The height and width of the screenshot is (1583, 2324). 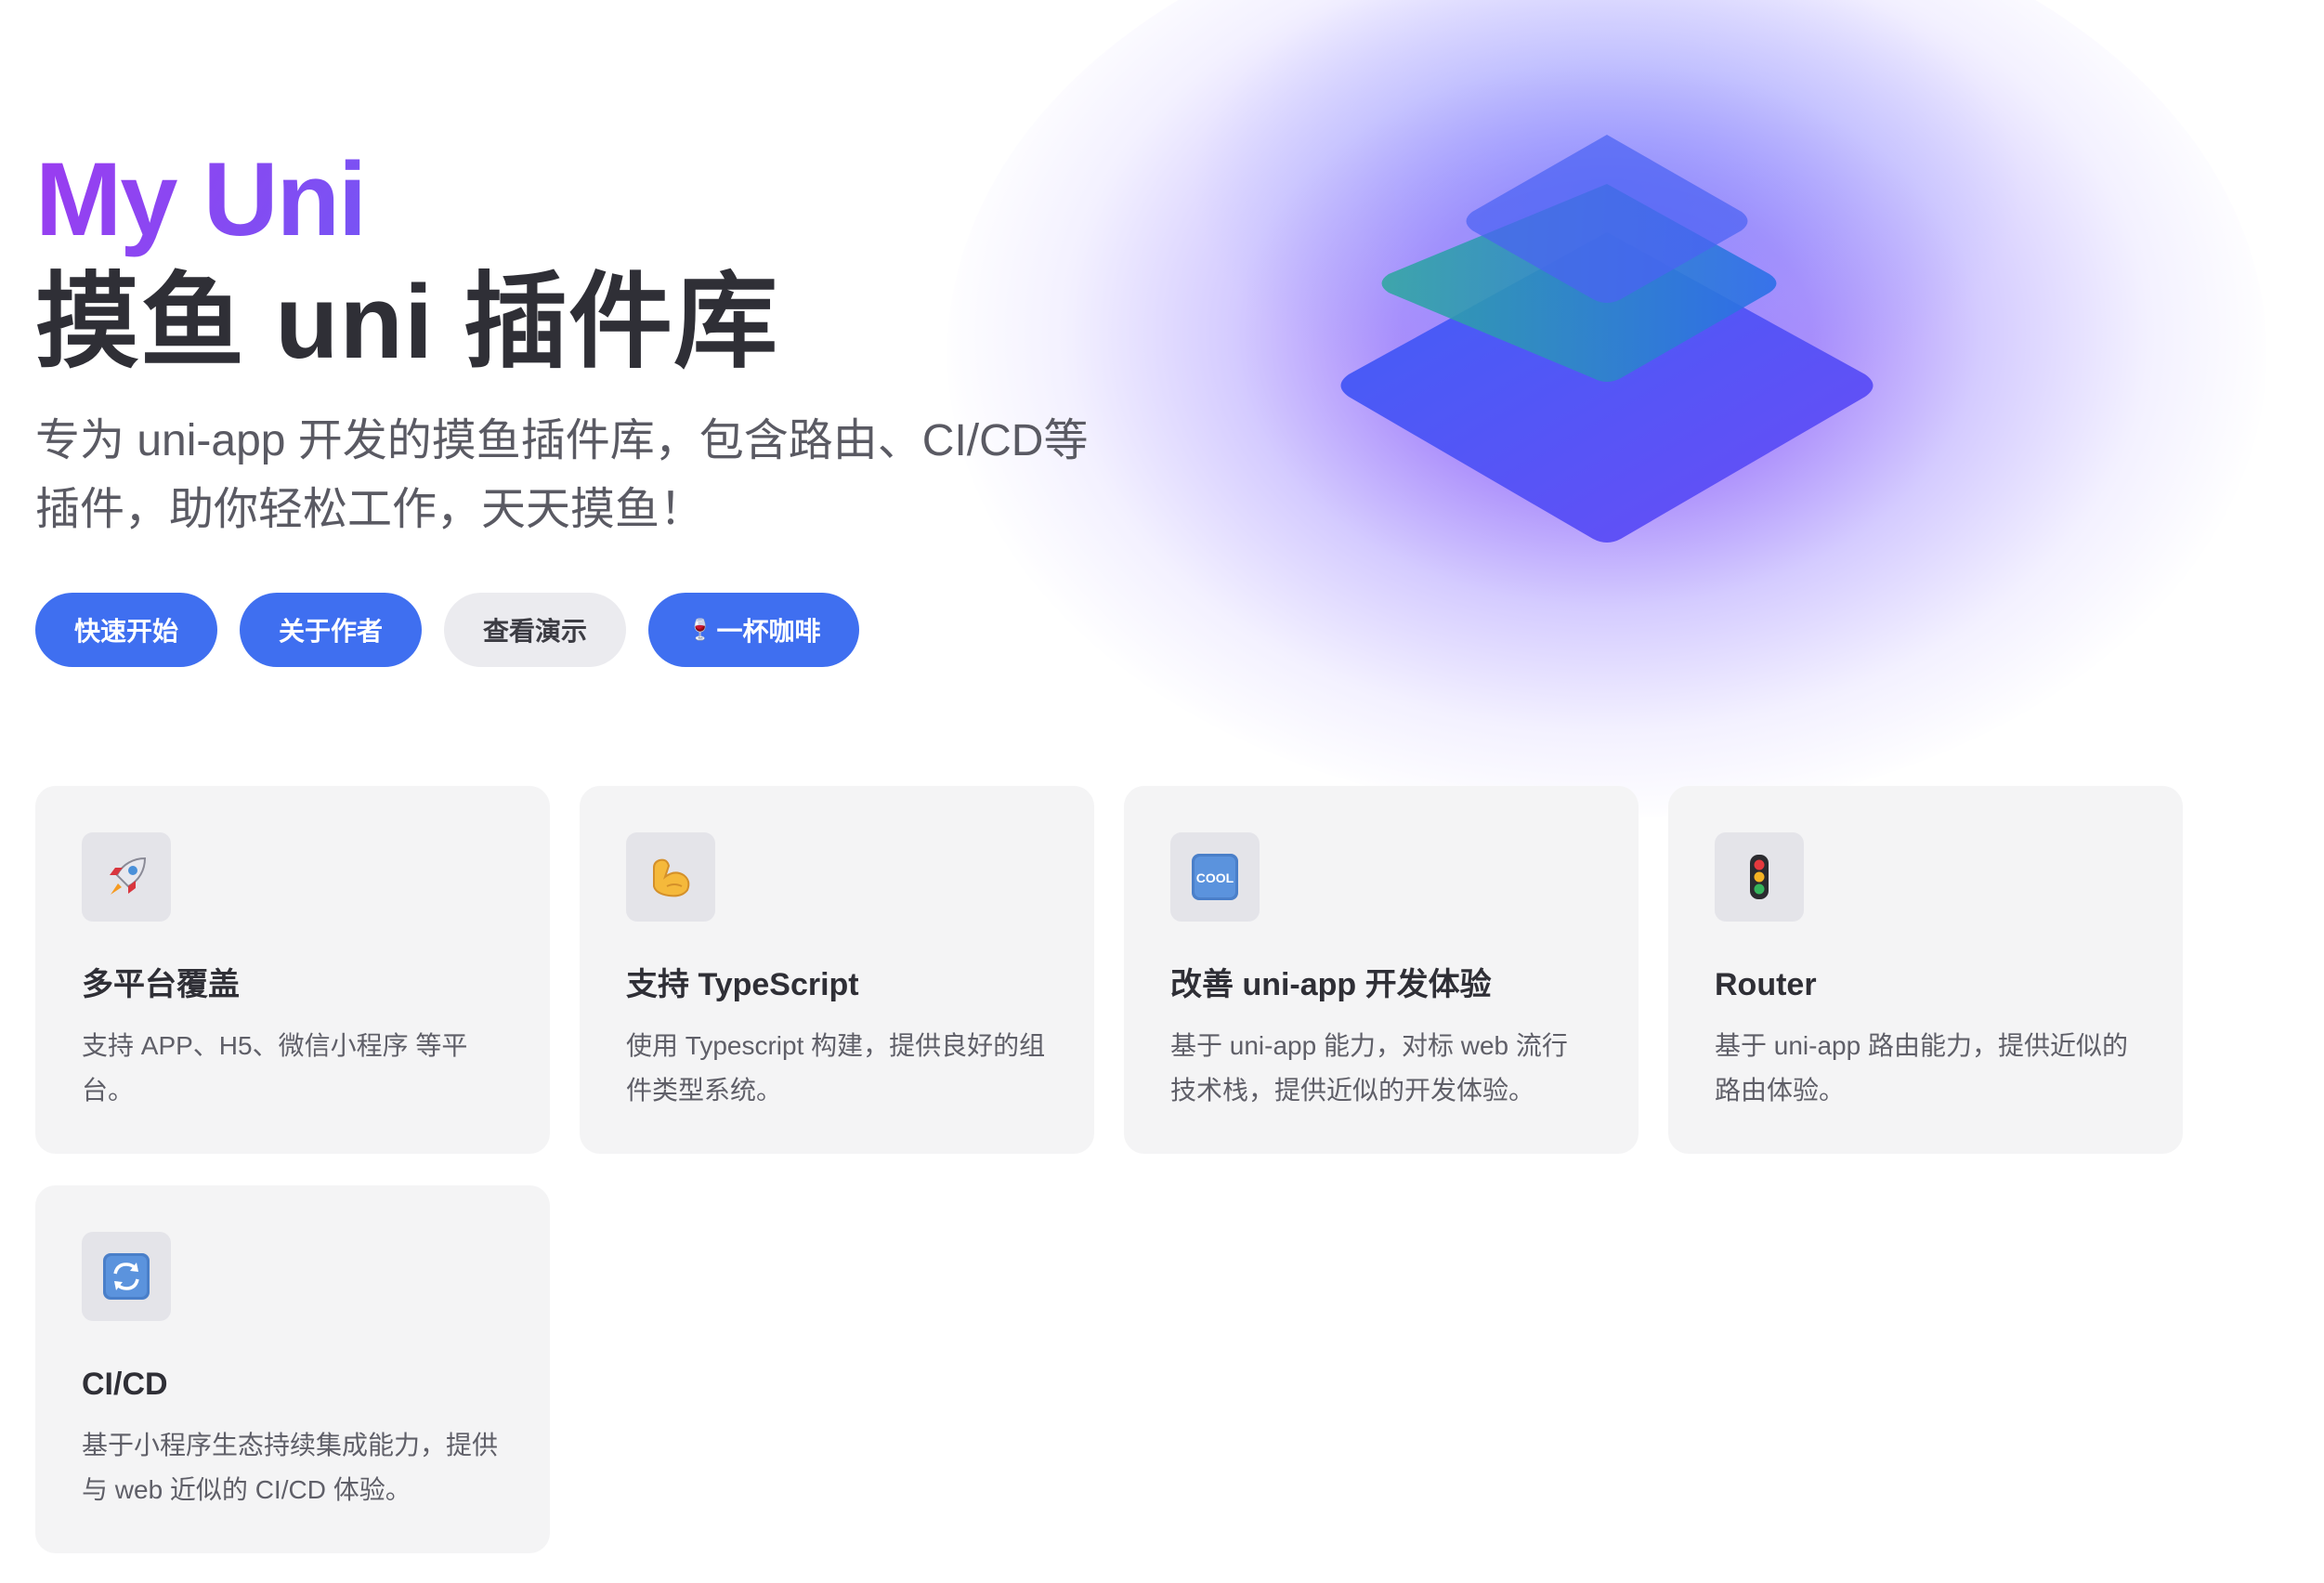 I want to click on quick-start-button: 快速开始, so click(x=126, y=630).